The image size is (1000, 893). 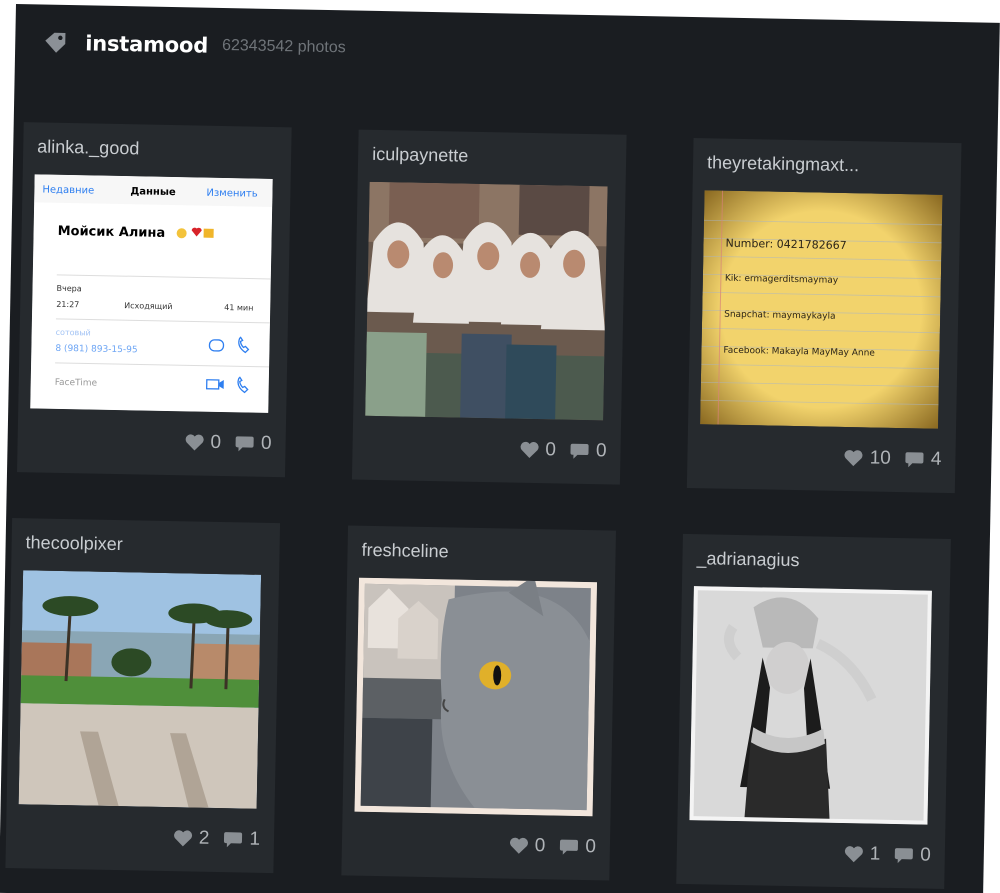 I want to click on like-count-value: 2, so click(x=204, y=838).